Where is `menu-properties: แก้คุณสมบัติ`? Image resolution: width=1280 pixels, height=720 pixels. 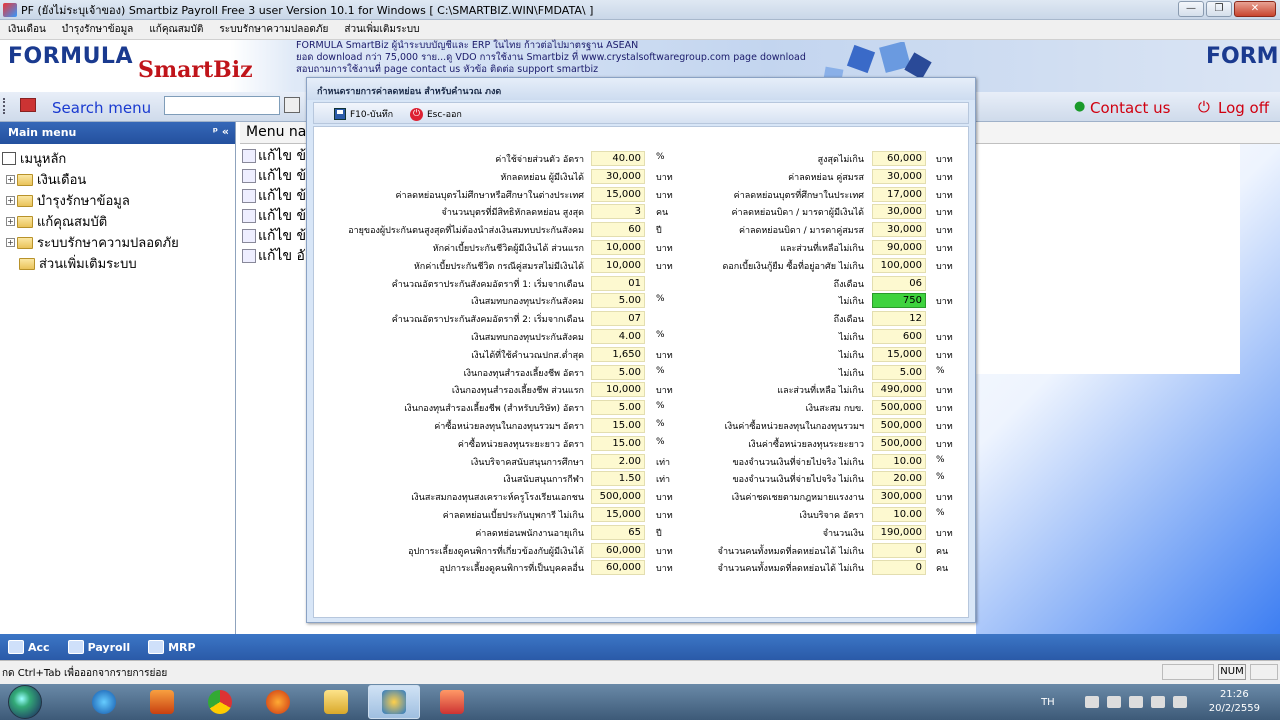
menu-properties: แก้คุณสมบัติ is located at coordinates (176, 29).